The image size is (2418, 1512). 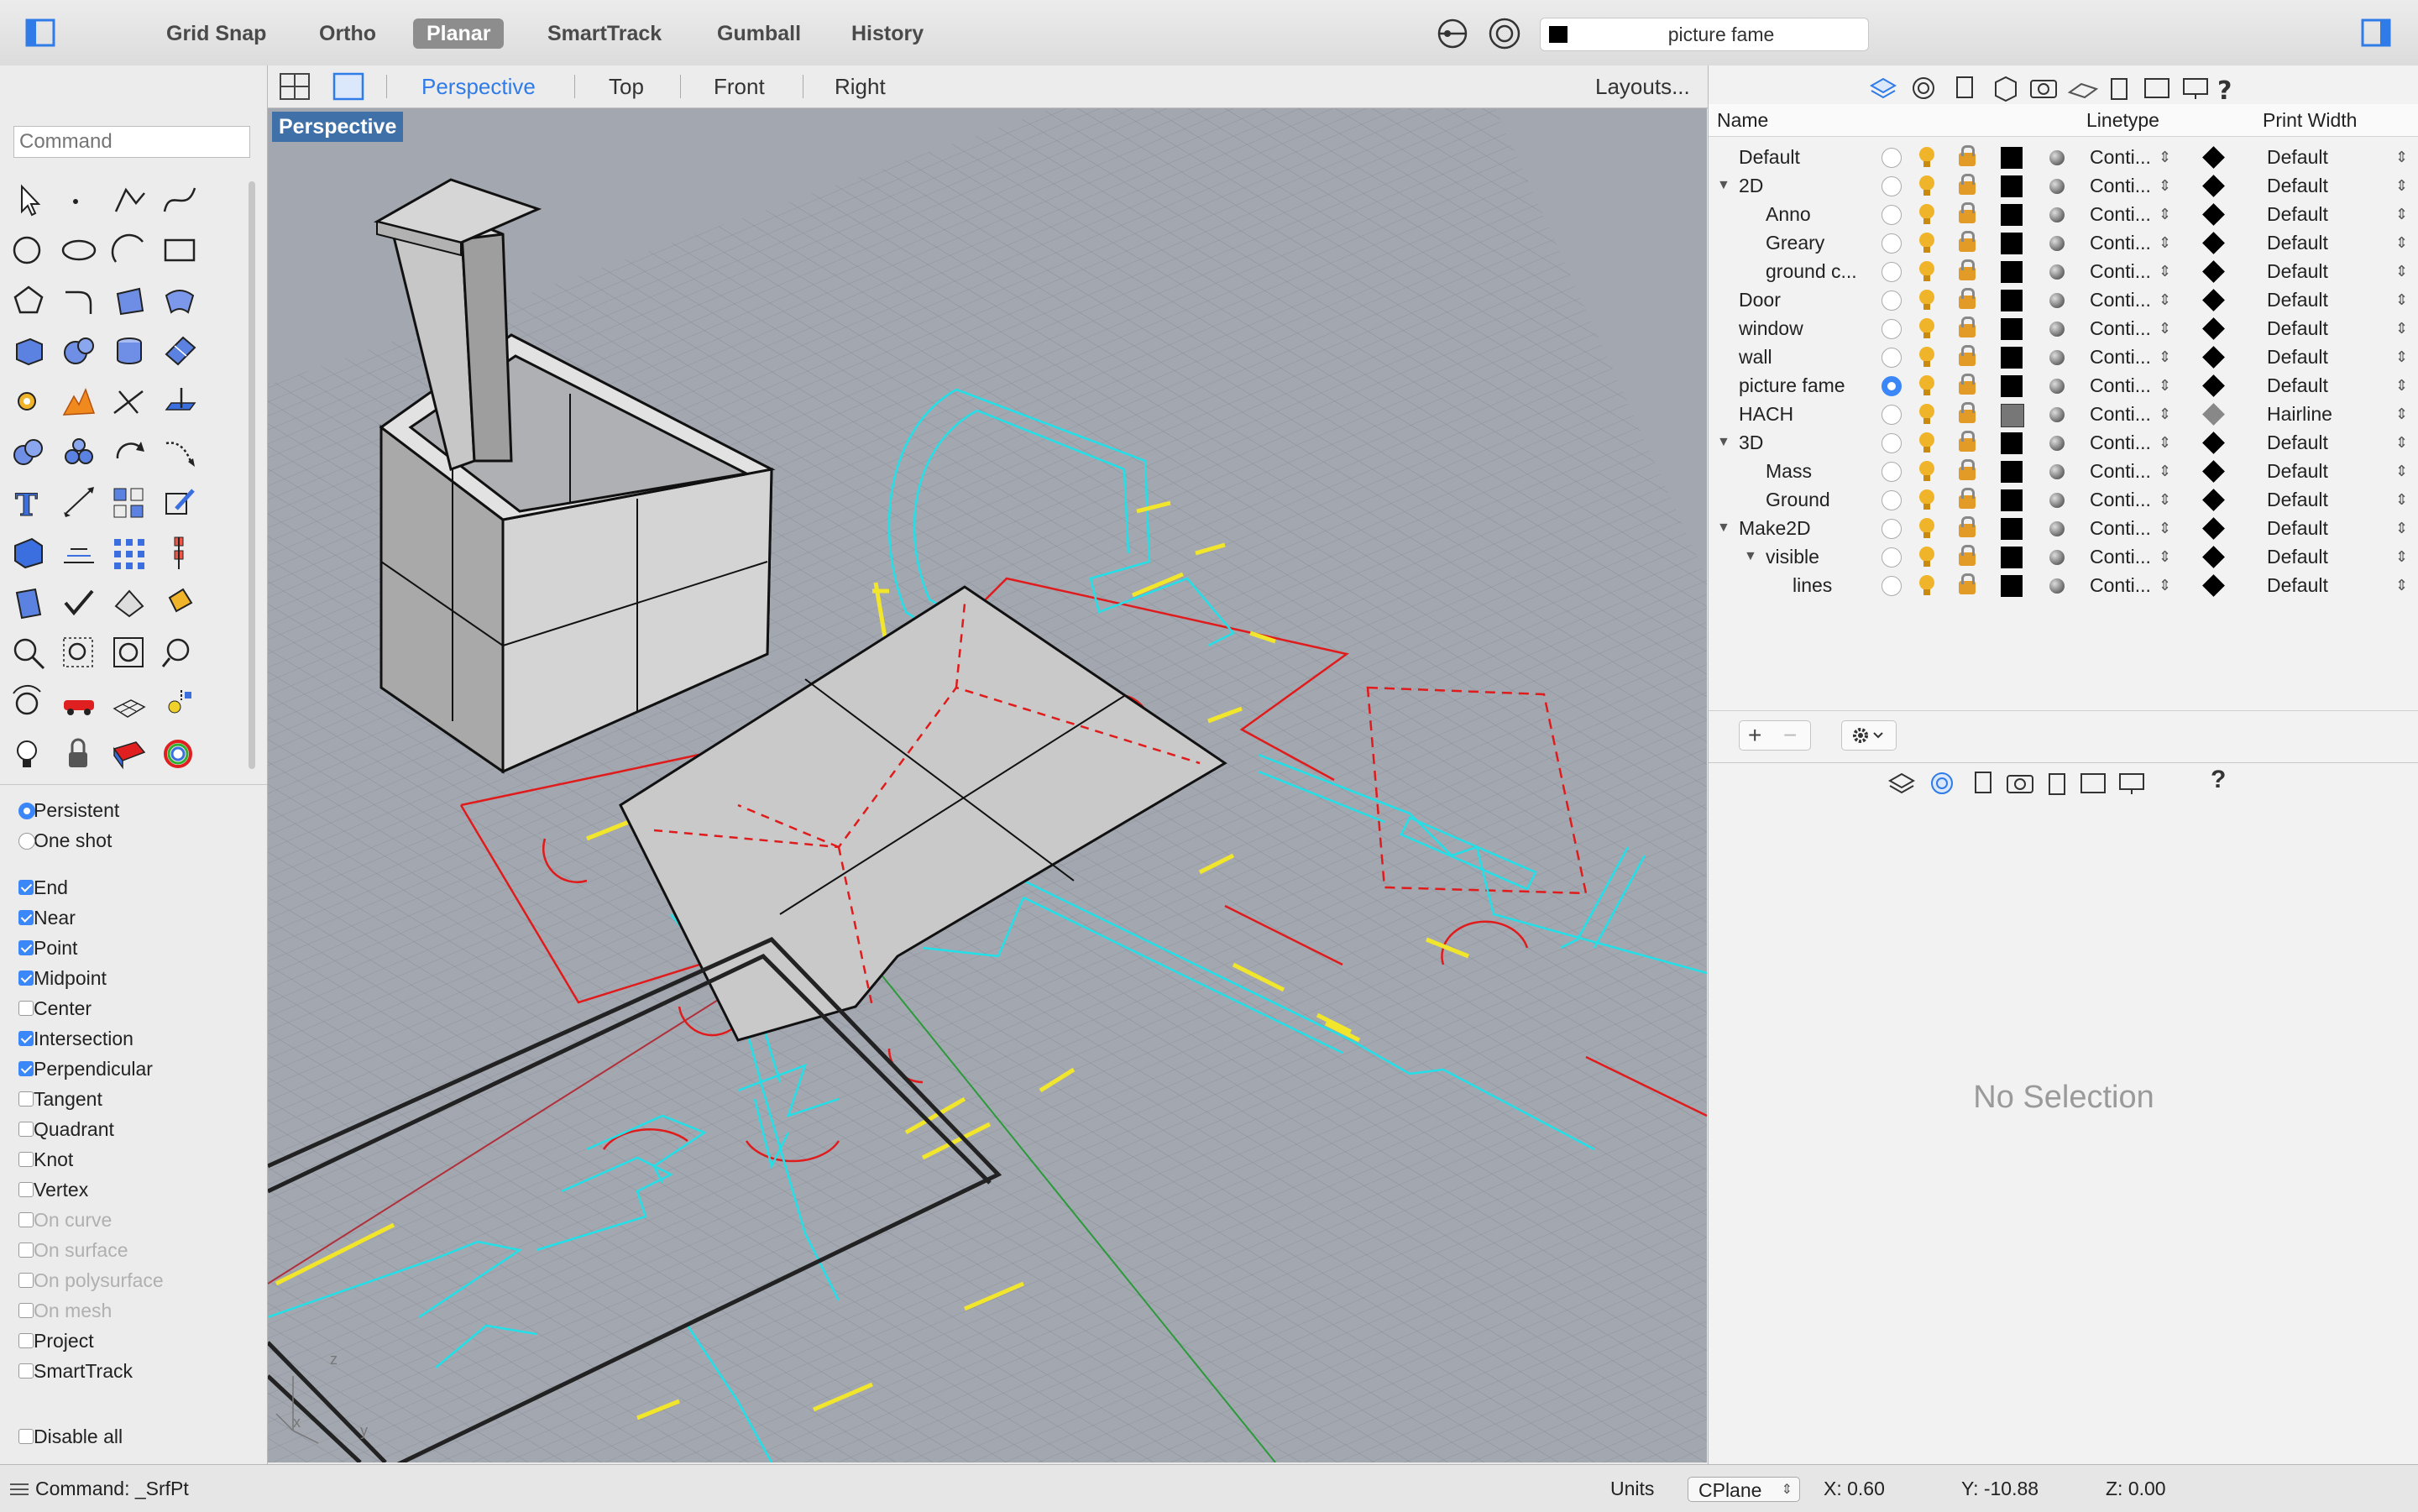 What do you see at coordinates (1798, 499) in the screenshot?
I see `layer-name: Ground` at bounding box center [1798, 499].